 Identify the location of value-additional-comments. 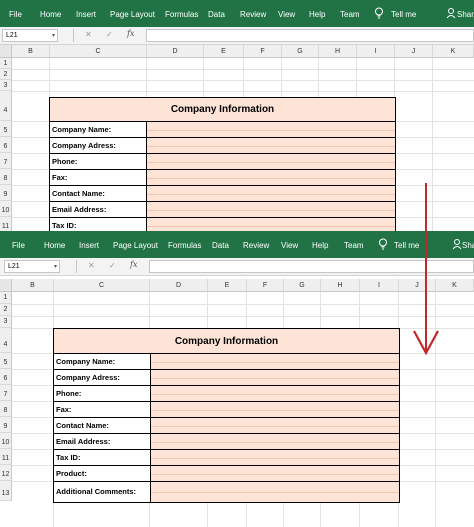
(275, 492).